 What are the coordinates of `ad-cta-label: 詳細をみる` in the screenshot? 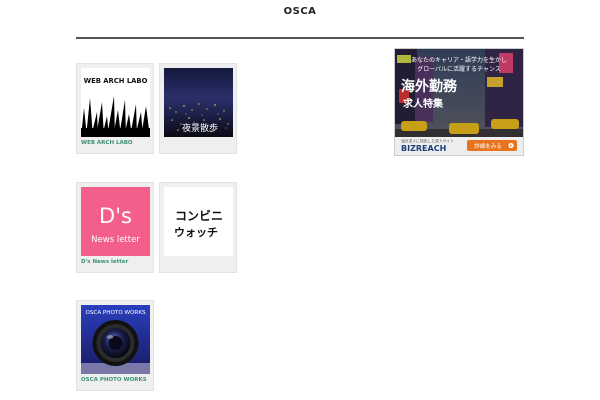 It's located at (488, 146).